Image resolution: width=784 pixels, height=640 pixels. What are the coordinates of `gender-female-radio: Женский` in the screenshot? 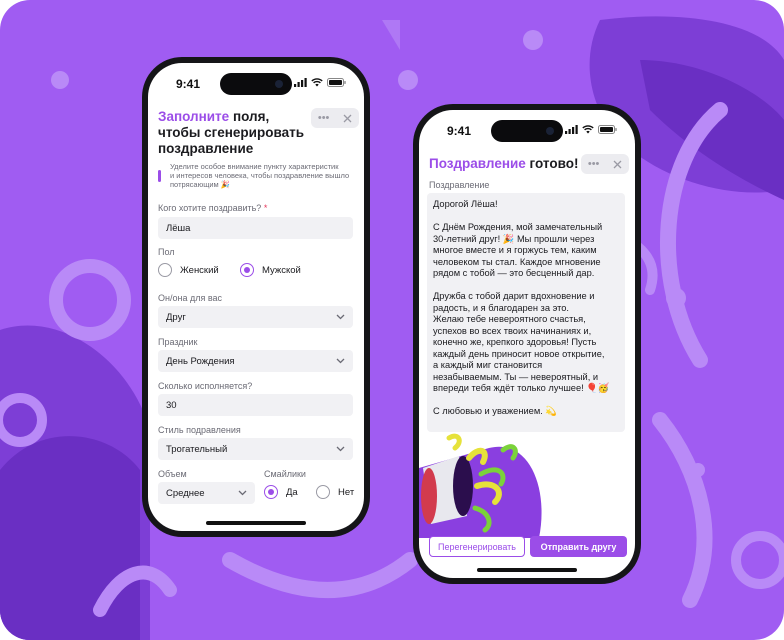 It's located at (188, 270).